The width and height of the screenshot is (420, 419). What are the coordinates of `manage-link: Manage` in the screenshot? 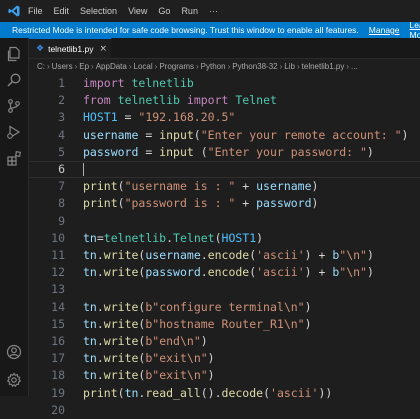 It's located at (384, 30).